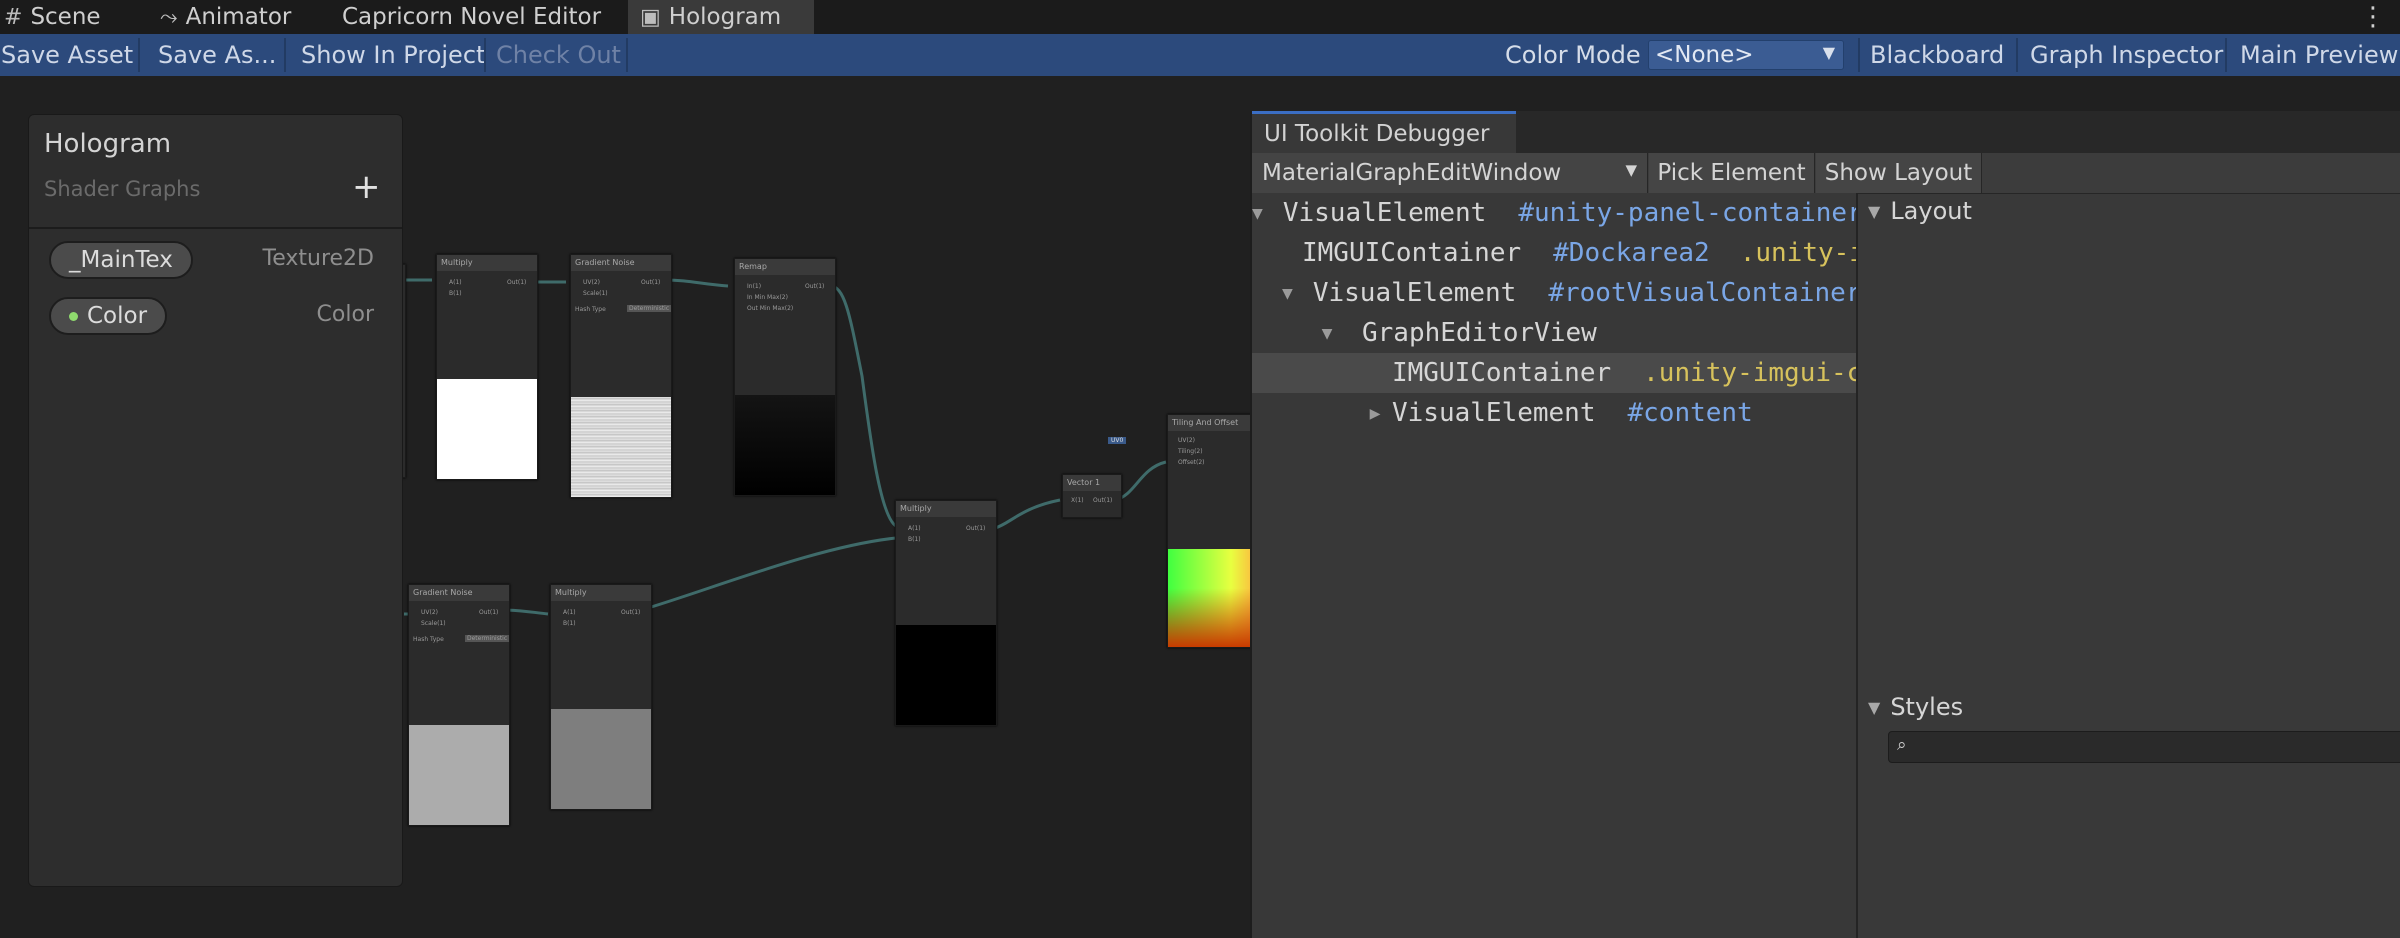 Image resolution: width=2400 pixels, height=938 pixels. Describe the element at coordinates (1191, 462) in the screenshot. I see `port-label: Offset(2)` at that location.